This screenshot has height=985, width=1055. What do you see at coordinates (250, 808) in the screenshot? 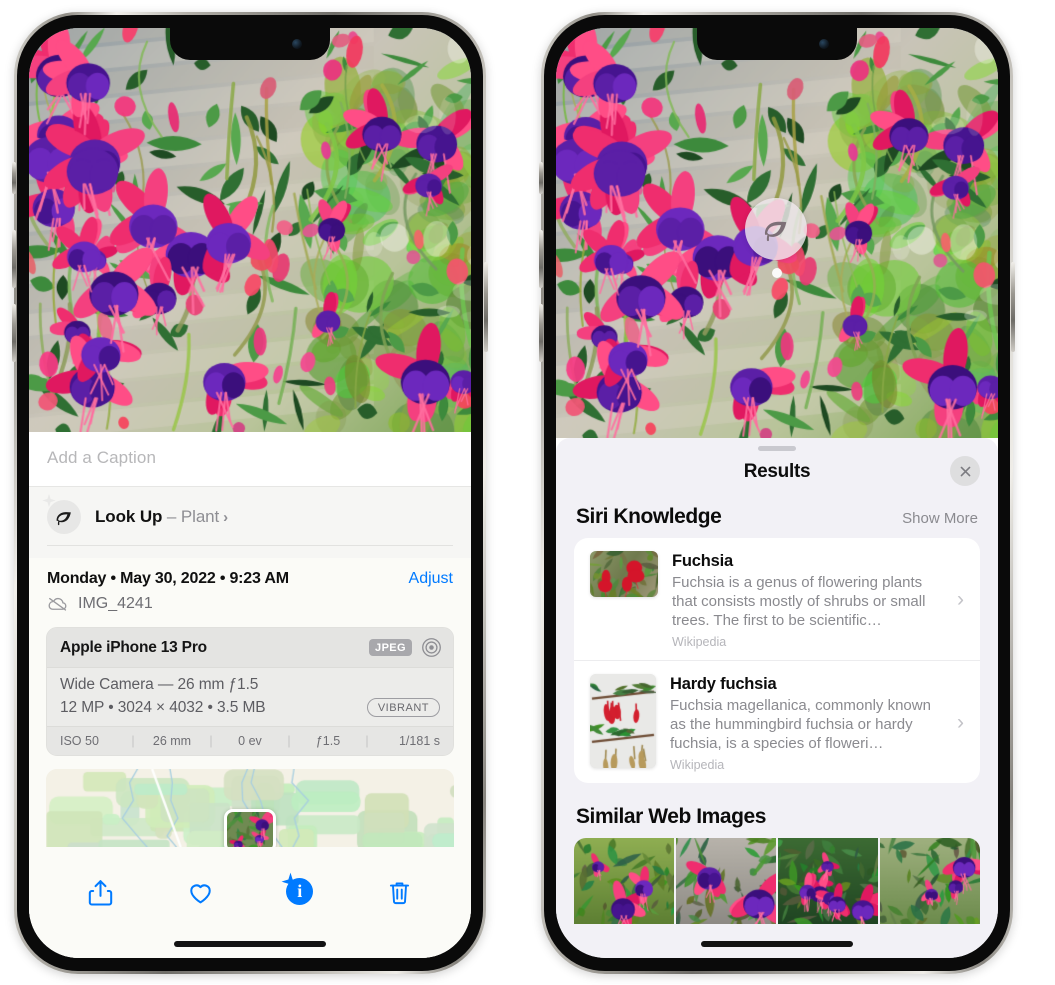
I see `location-map` at bounding box center [250, 808].